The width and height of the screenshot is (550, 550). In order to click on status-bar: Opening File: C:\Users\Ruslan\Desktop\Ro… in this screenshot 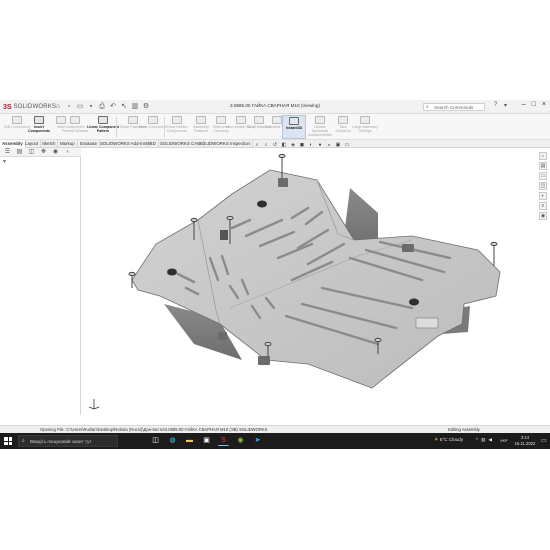, I will do `click(275, 429)`.